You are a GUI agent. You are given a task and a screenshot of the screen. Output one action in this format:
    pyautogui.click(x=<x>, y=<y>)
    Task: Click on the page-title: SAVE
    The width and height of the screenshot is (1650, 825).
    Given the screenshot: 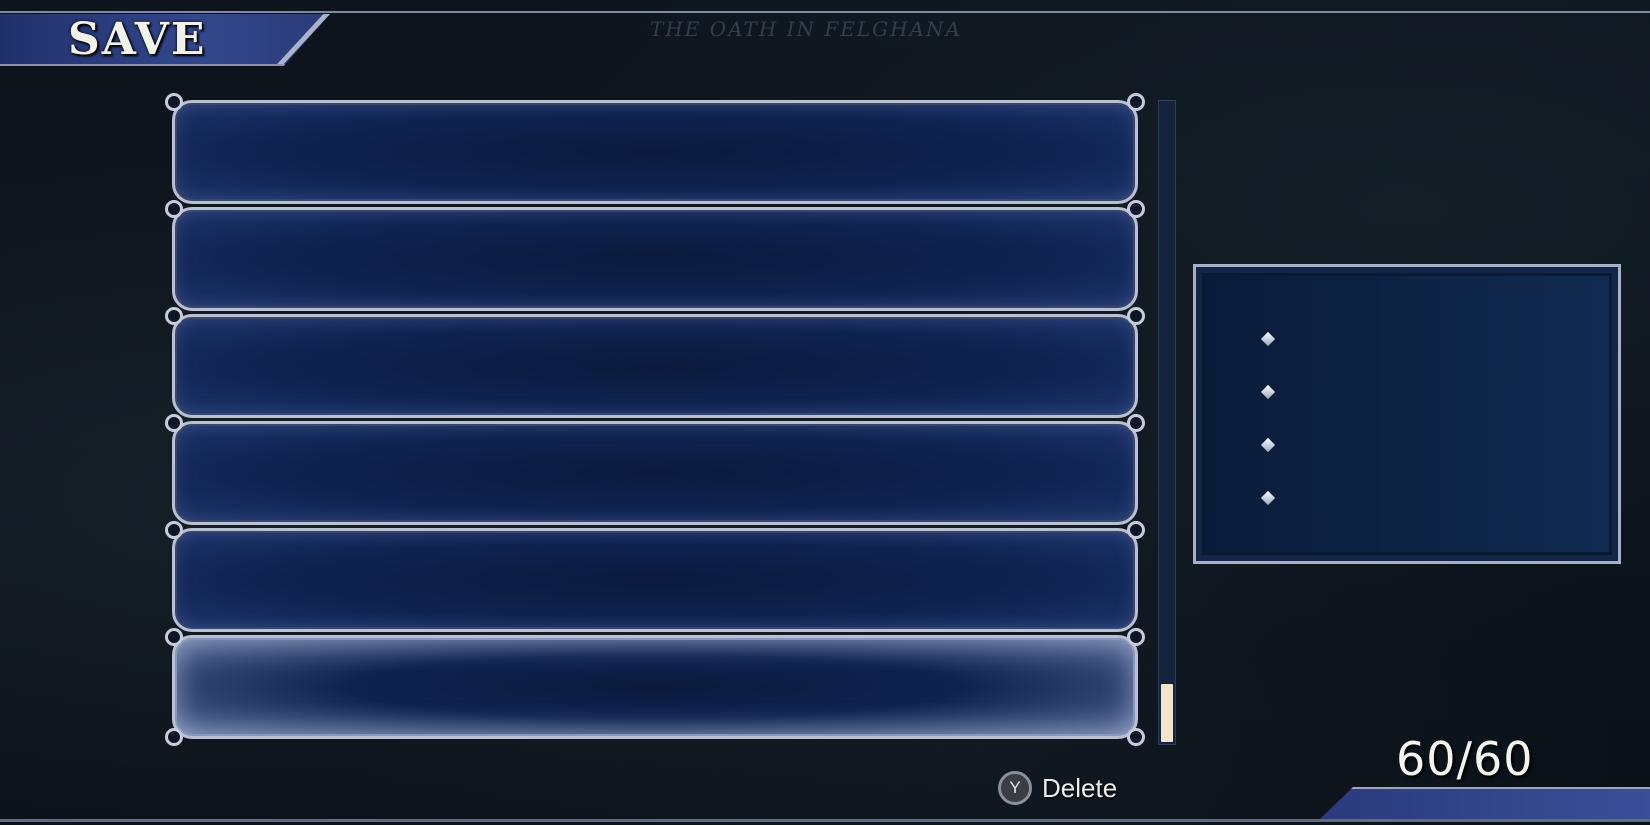 What is the action you would take?
    pyautogui.click(x=137, y=39)
    